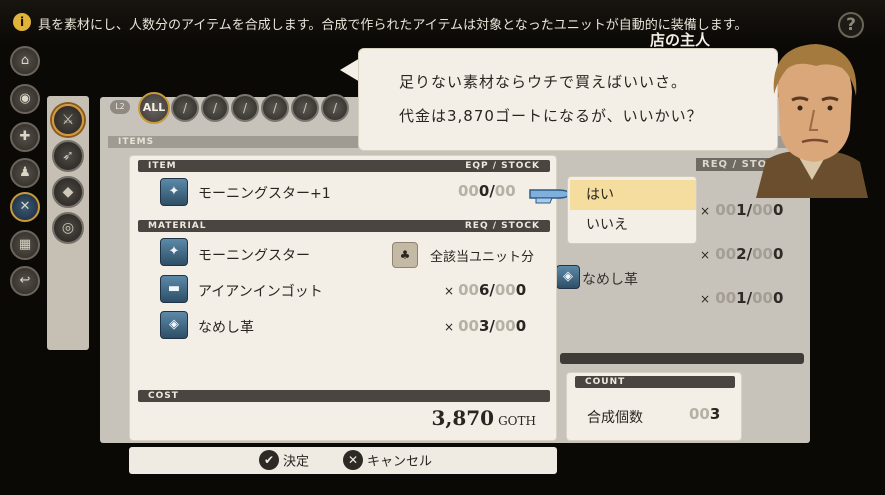 This screenshot has height=495, width=885. Describe the element at coordinates (25, 137) in the screenshot. I see `heal-plus-icon: ✚` at that location.